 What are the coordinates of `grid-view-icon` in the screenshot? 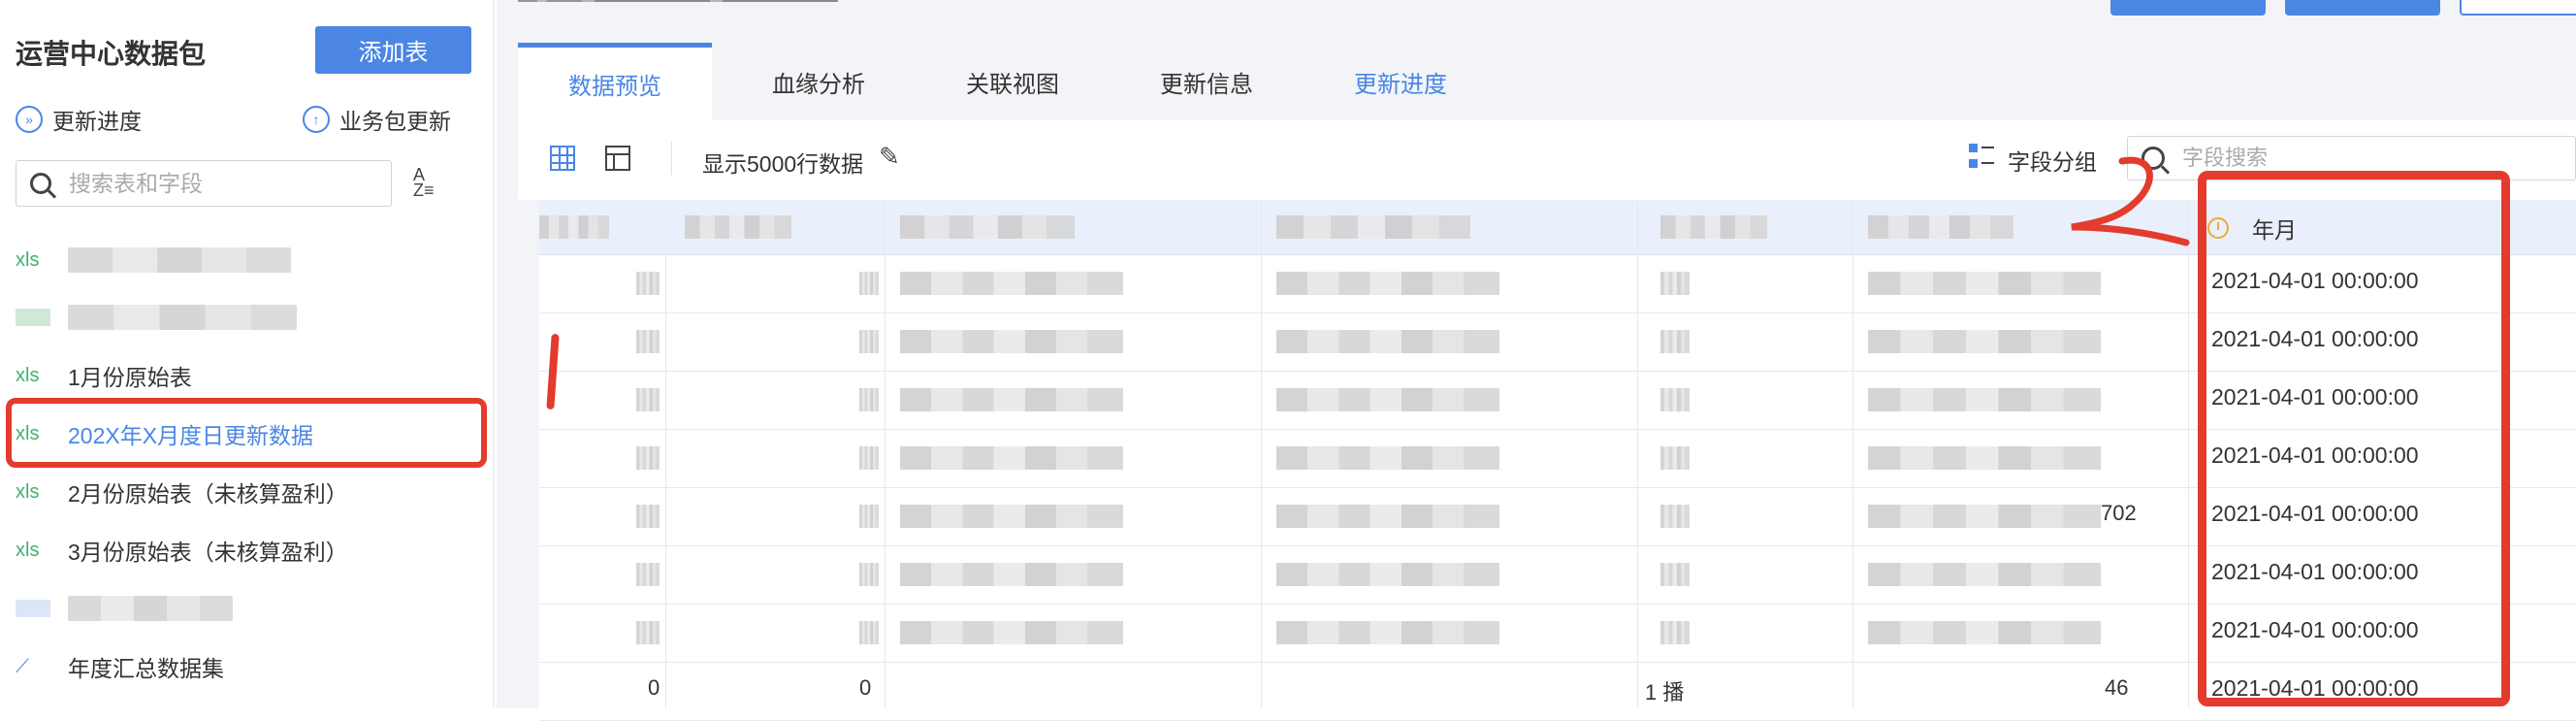 It's located at (562, 158).